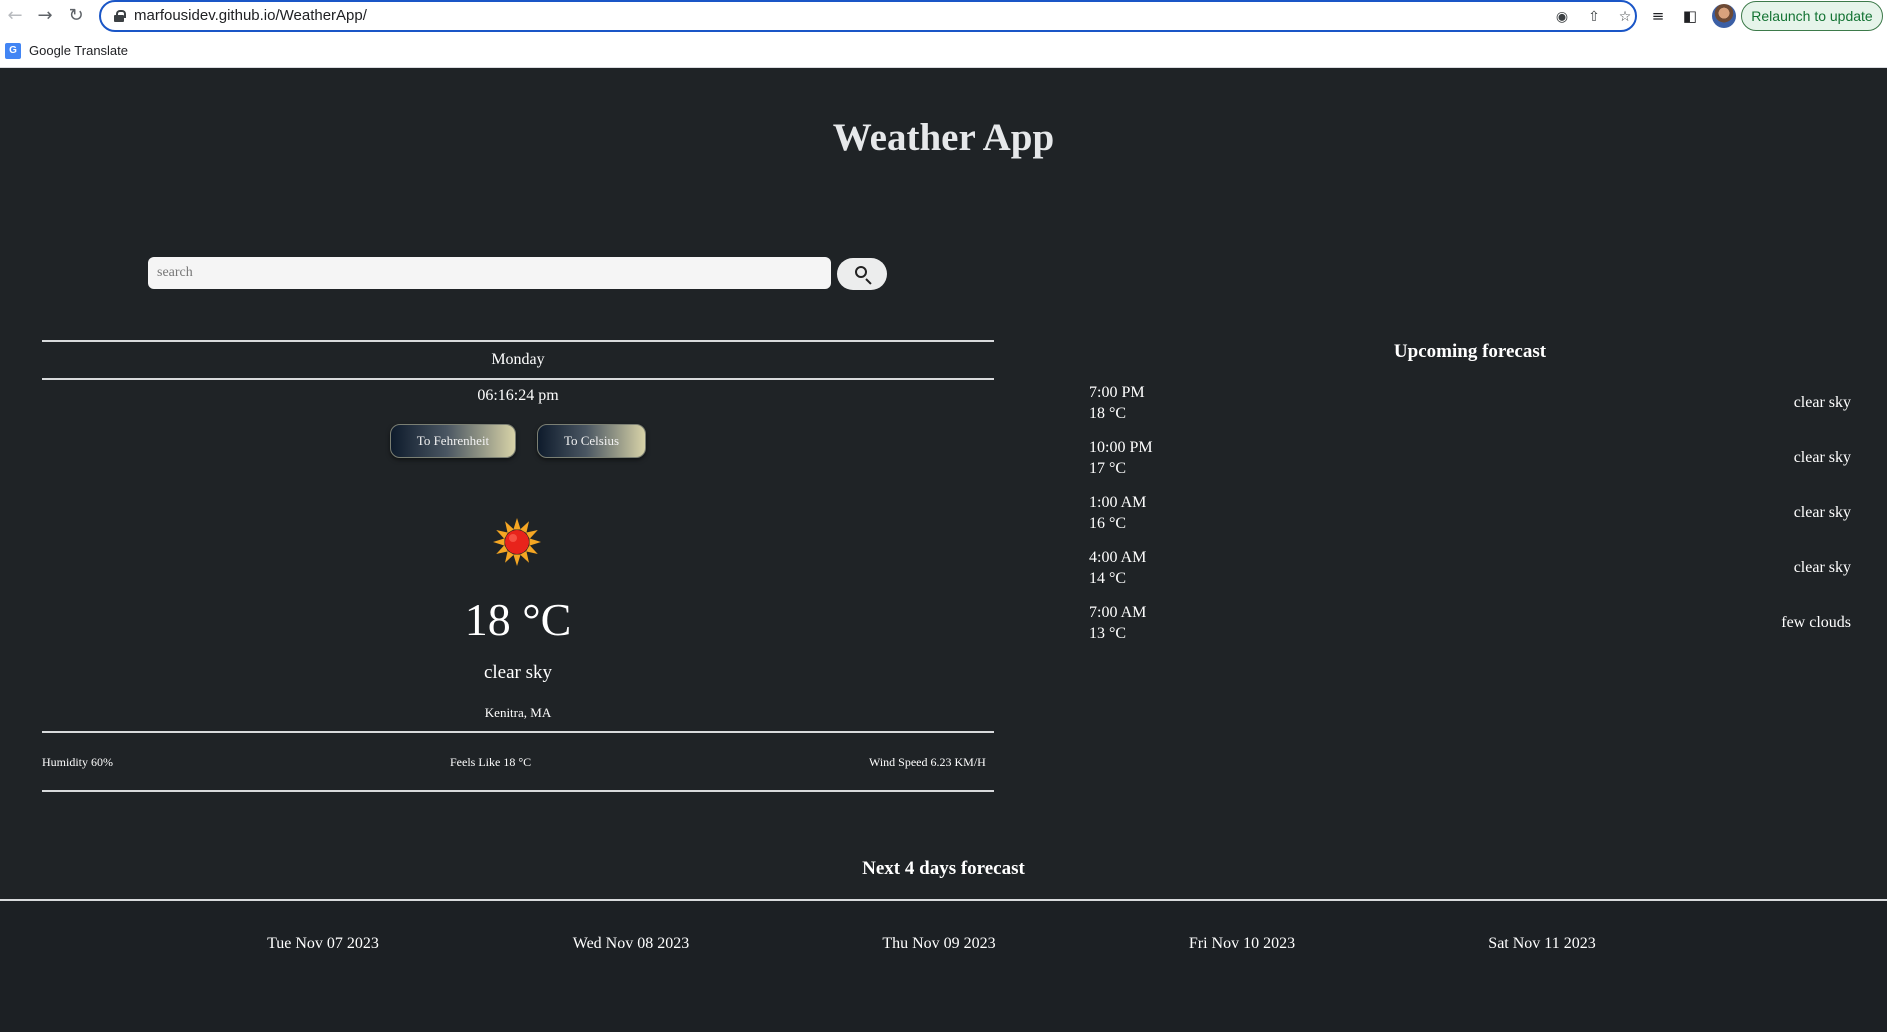  I want to click on feels-like-stat: Feels Like 18 °C, so click(491, 762).